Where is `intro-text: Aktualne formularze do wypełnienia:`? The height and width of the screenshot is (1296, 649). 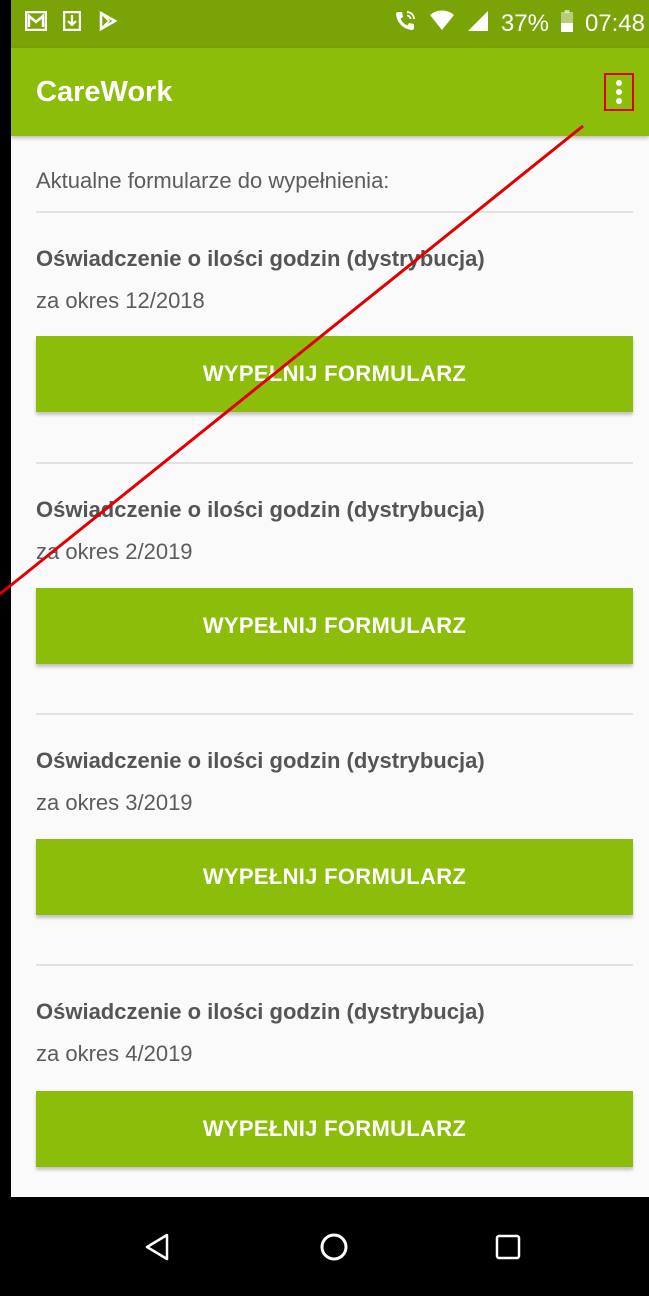 intro-text: Aktualne formularze do wypełnienia: is located at coordinates (213, 180).